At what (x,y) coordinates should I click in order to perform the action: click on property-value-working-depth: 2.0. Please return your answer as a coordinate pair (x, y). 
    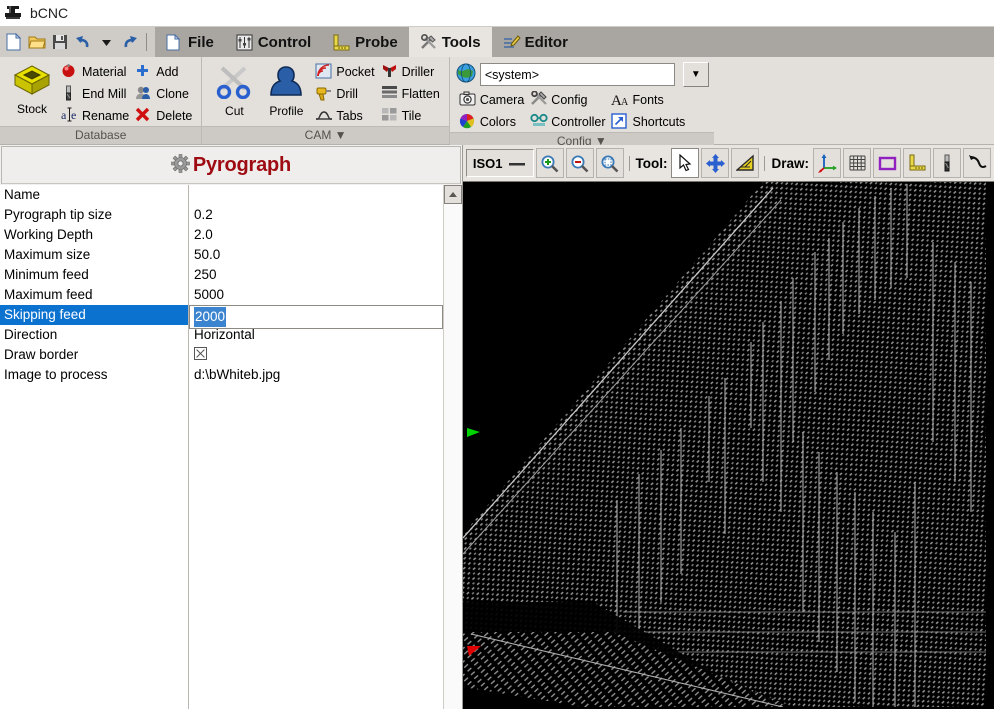
    Looking at the image, I should click on (316, 235).